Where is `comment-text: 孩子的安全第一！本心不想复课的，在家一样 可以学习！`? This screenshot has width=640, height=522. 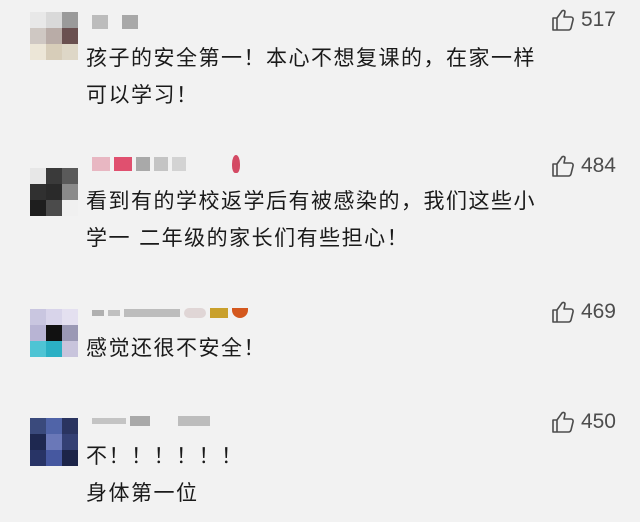 comment-text: 孩子的安全第一！本心不想复课的，在家一样 可以学习！ is located at coordinates (356, 77).